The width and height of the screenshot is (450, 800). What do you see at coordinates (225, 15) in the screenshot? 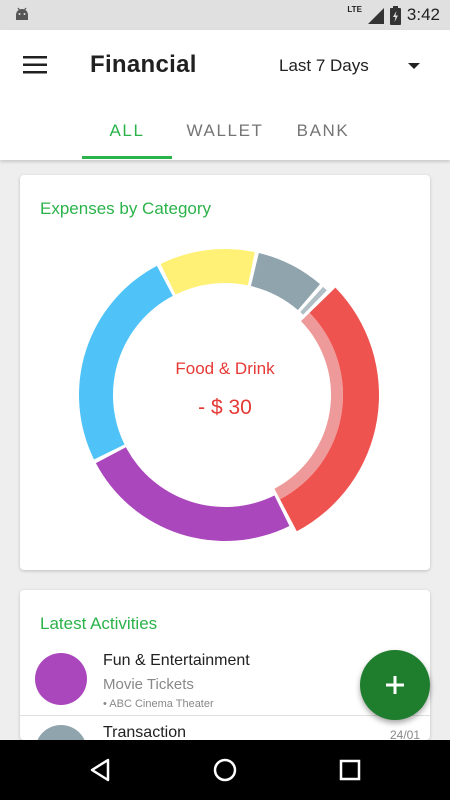
I see `status-bar: LTE 3:42` at bounding box center [225, 15].